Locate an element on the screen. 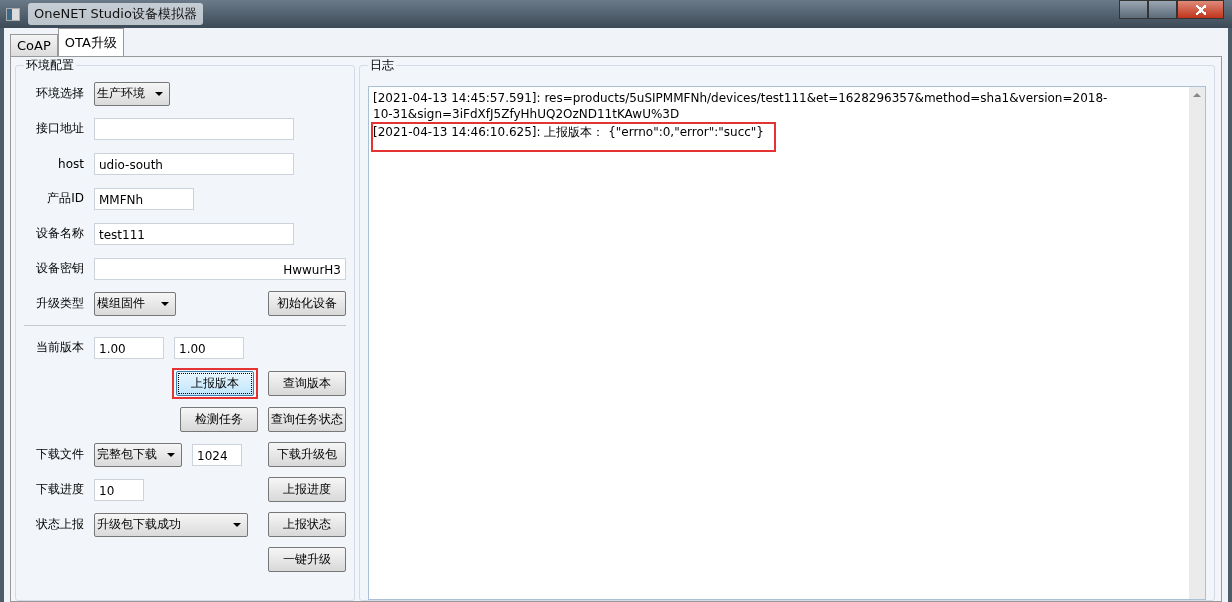  field-label: 环境选择 is located at coordinates (59, 93).